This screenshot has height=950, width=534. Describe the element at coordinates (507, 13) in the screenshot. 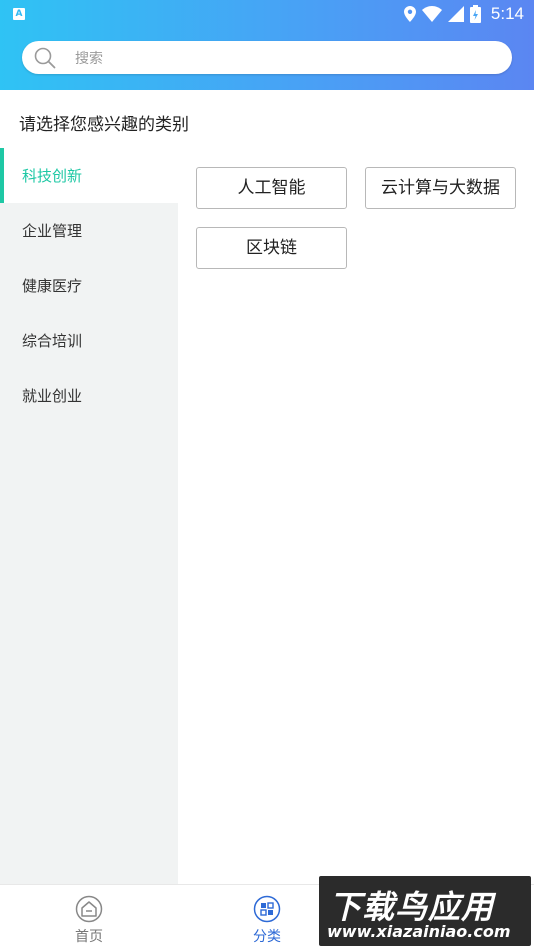

I see `clock: 5:14` at that location.